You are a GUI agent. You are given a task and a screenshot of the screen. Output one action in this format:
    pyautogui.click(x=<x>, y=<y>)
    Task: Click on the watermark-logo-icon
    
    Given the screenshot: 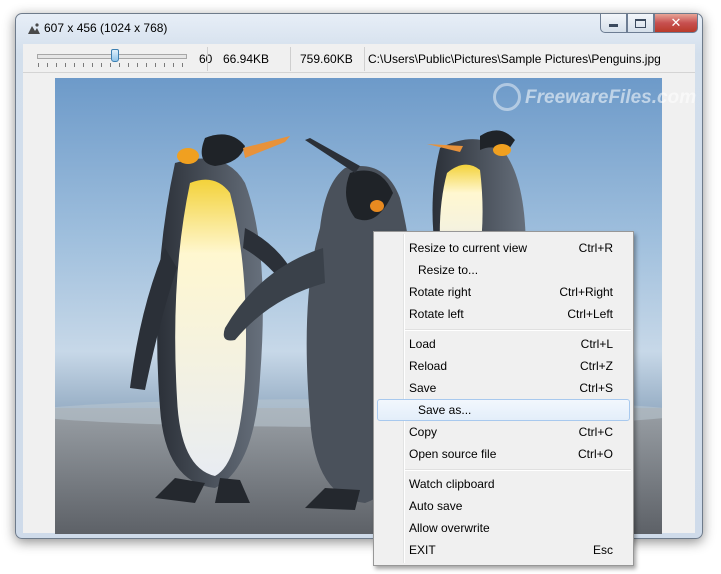 What is the action you would take?
    pyautogui.click(x=507, y=97)
    